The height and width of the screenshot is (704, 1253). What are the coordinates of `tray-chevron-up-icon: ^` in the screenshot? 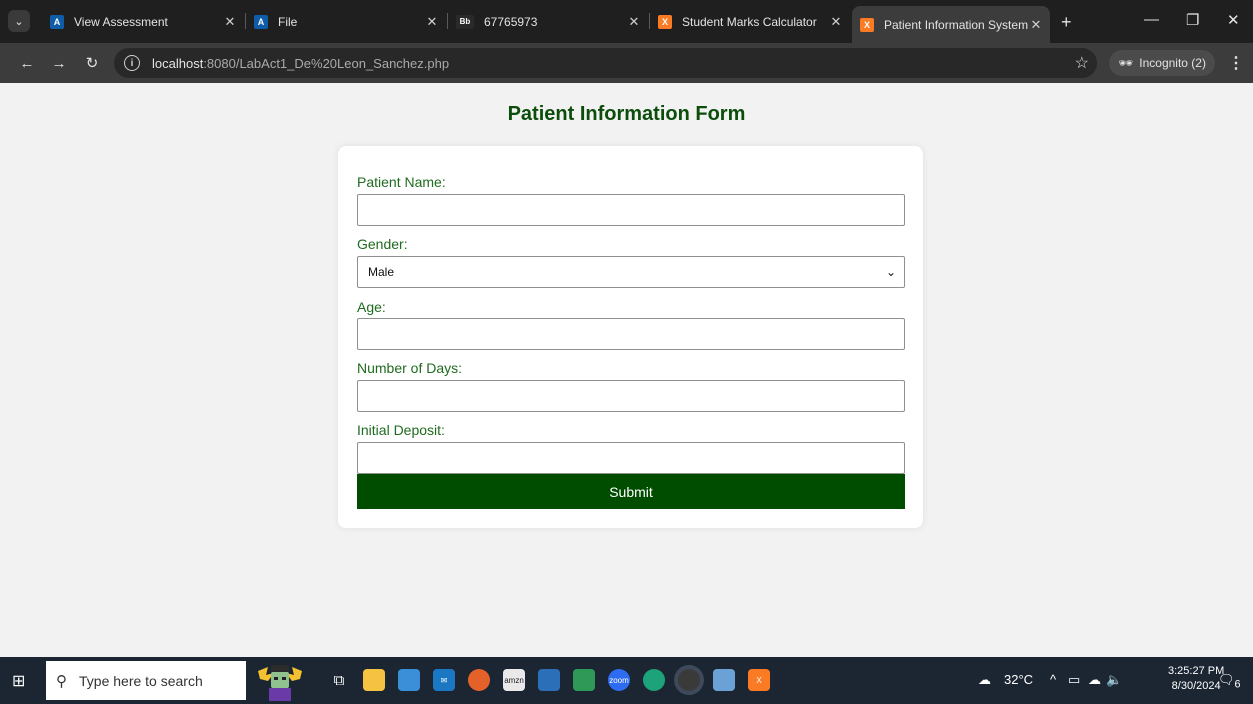 It's located at (1053, 679).